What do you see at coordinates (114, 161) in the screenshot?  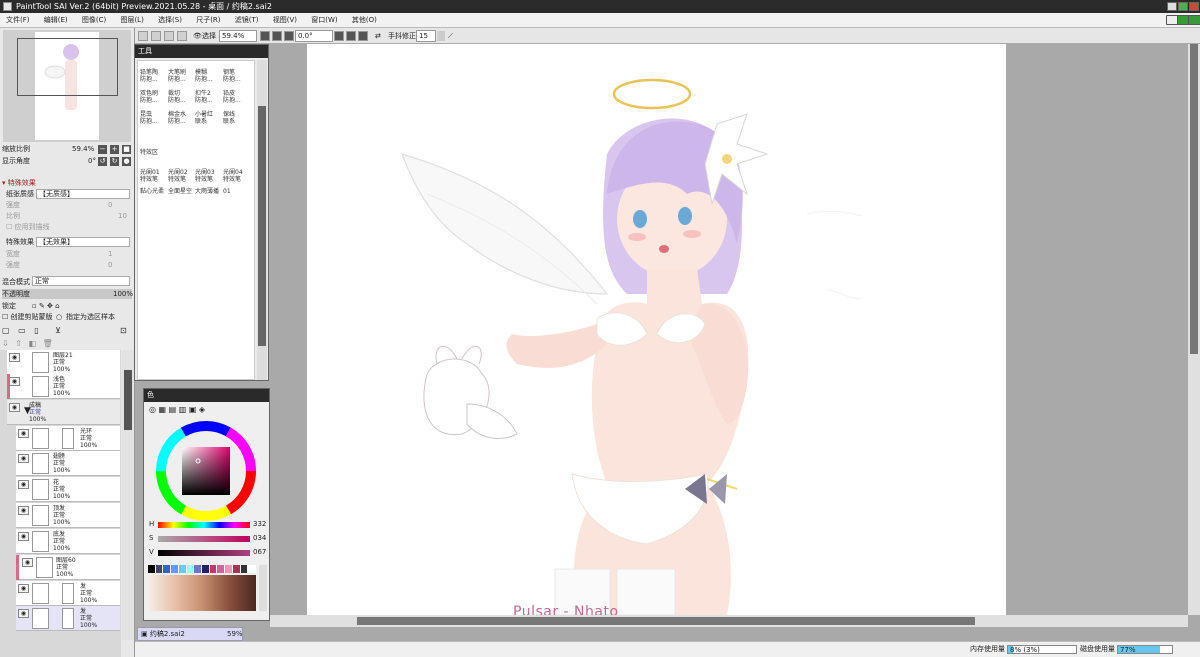 I see `nav-rotate-right-button: ↻` at bounding box center [114, 161].